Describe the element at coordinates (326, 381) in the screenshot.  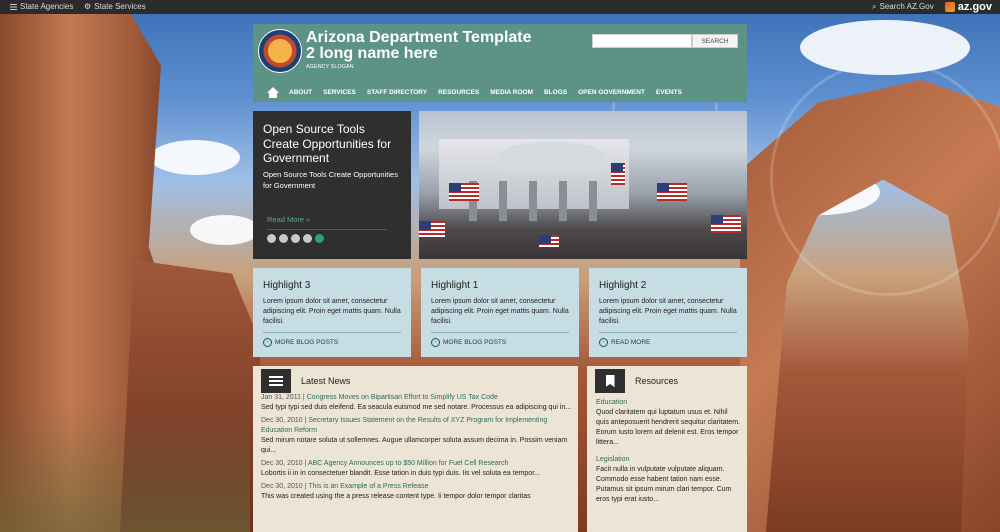
I see `news-title: Latest News` at that location.